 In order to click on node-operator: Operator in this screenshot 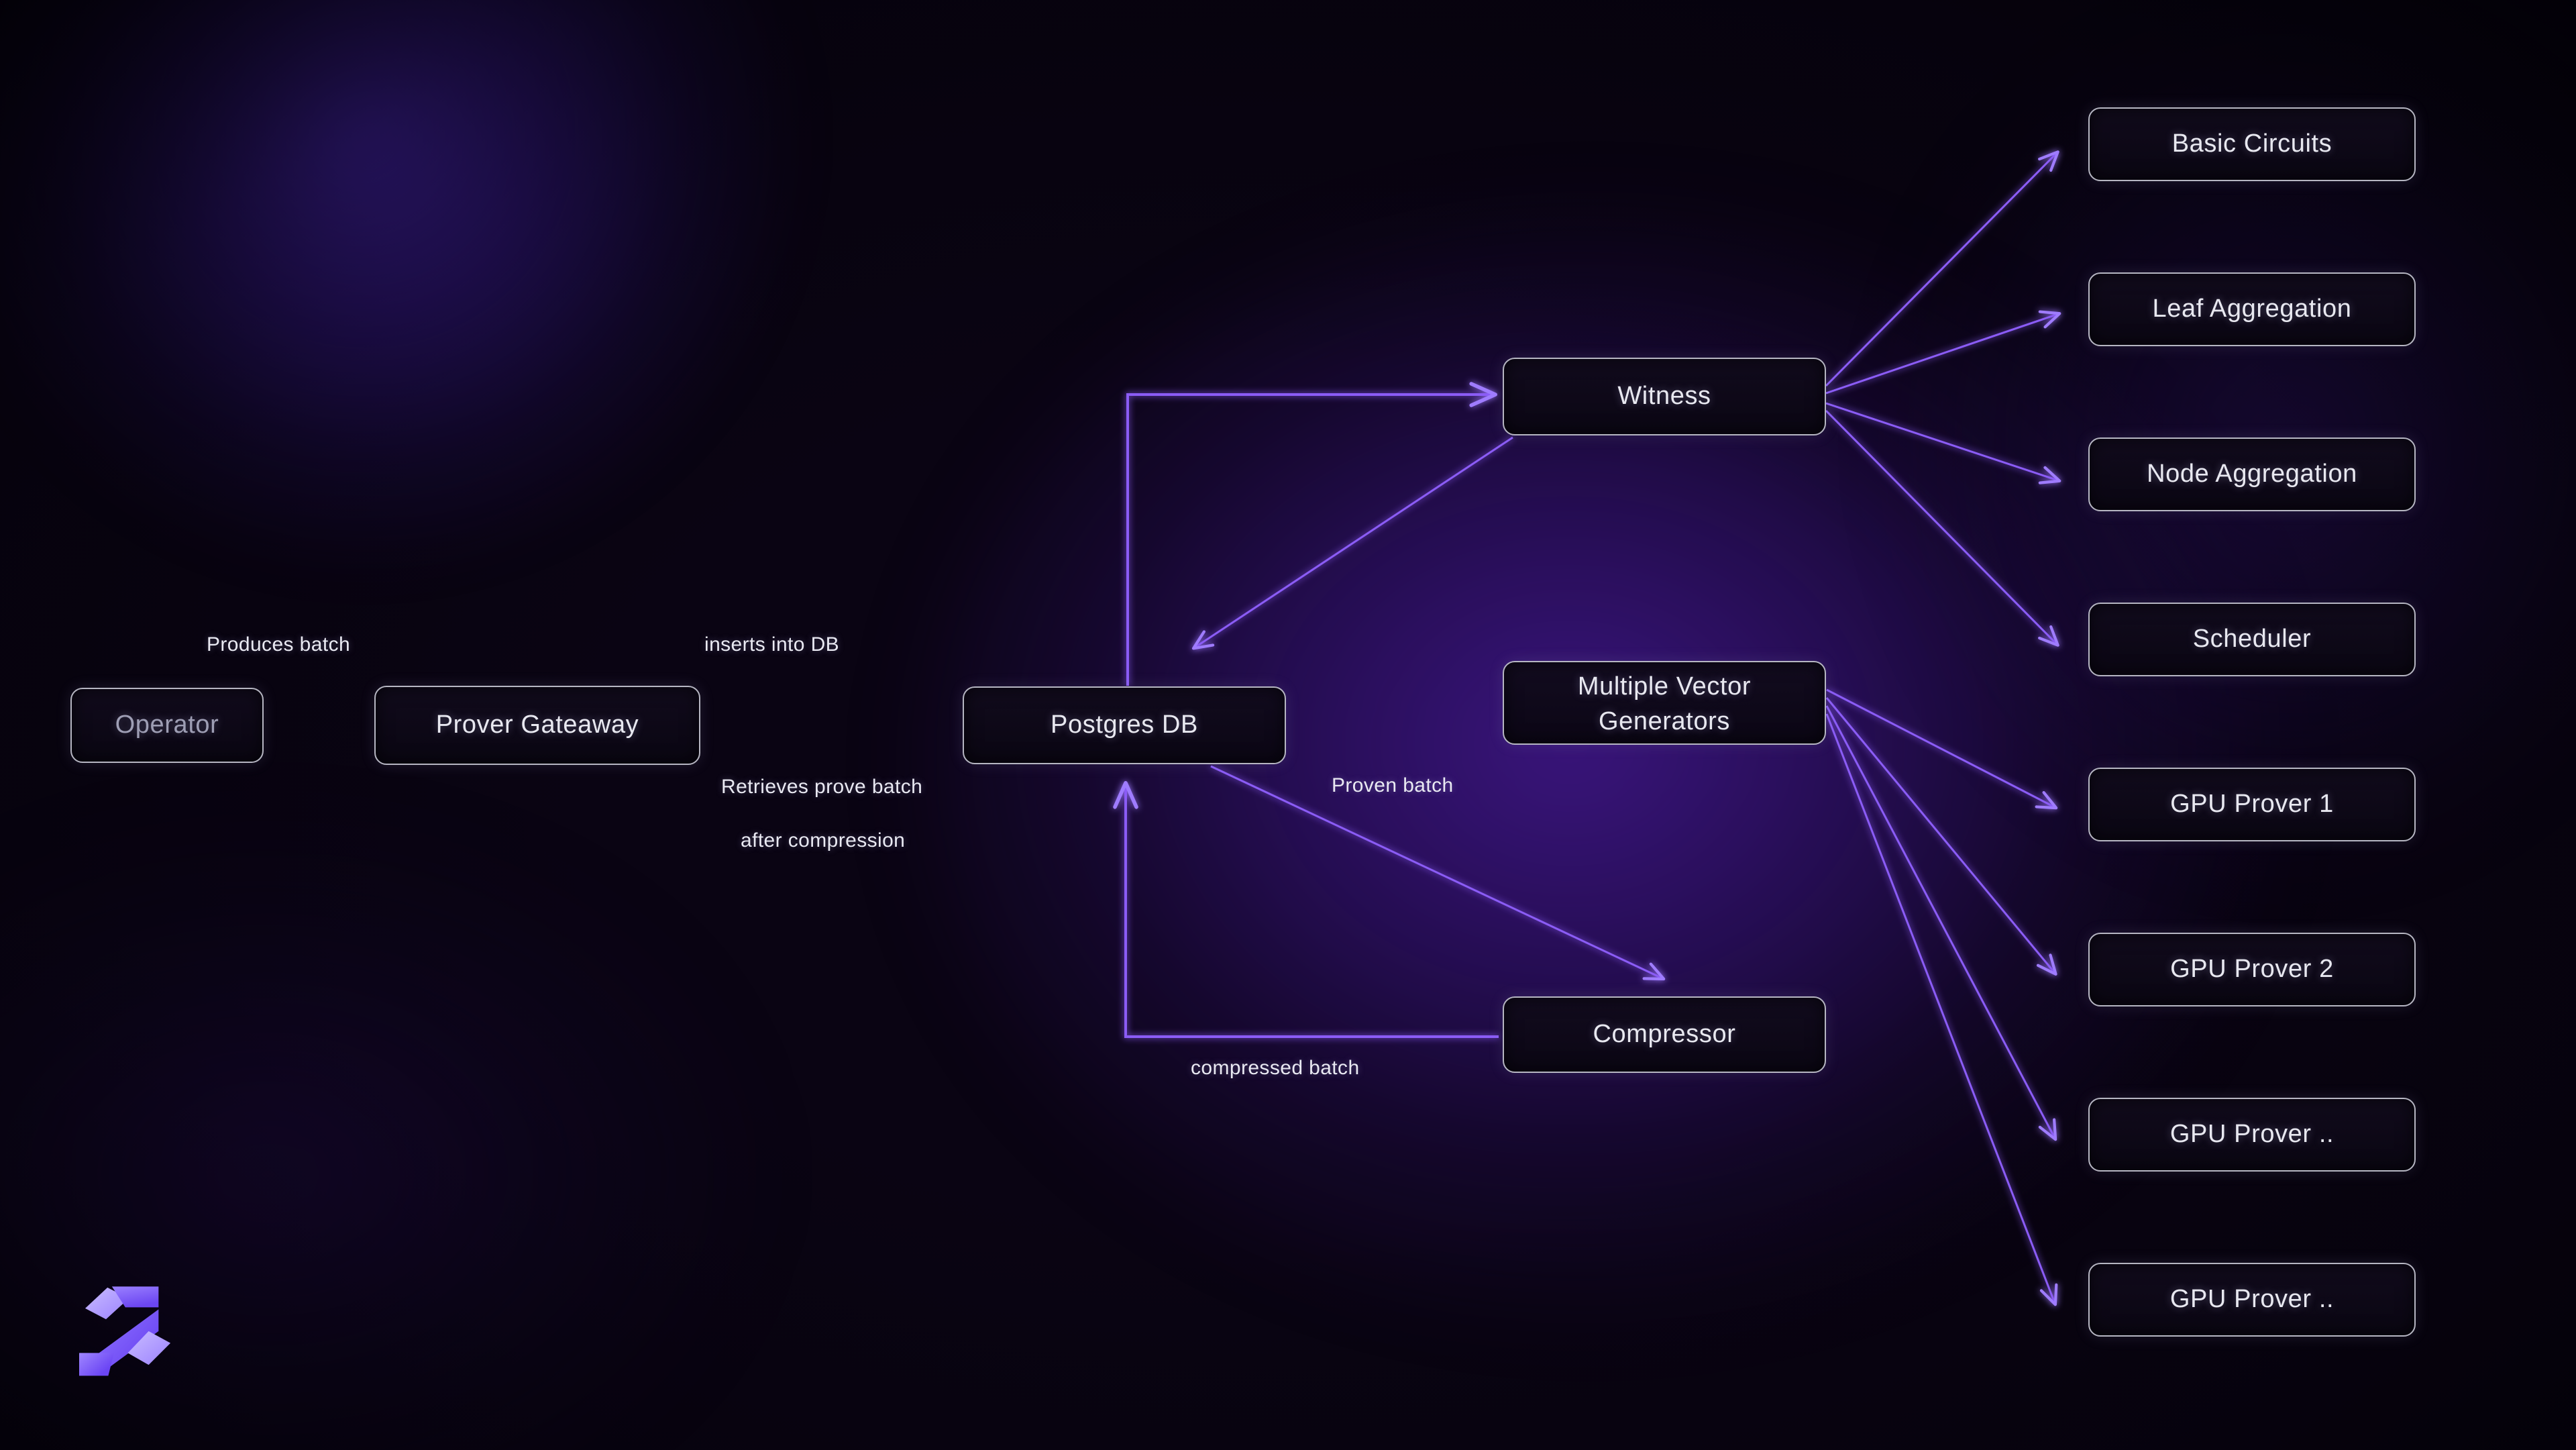, I will do `click(167, 725)`.